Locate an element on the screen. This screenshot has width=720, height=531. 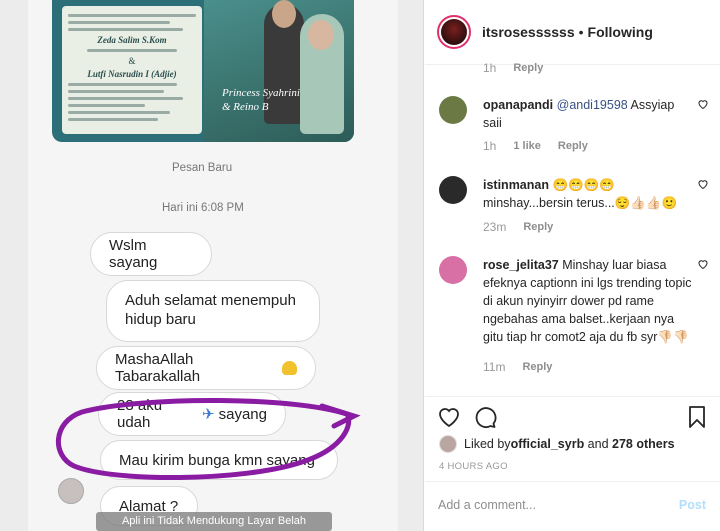
comment-icon is located at coordinates (485, 417).